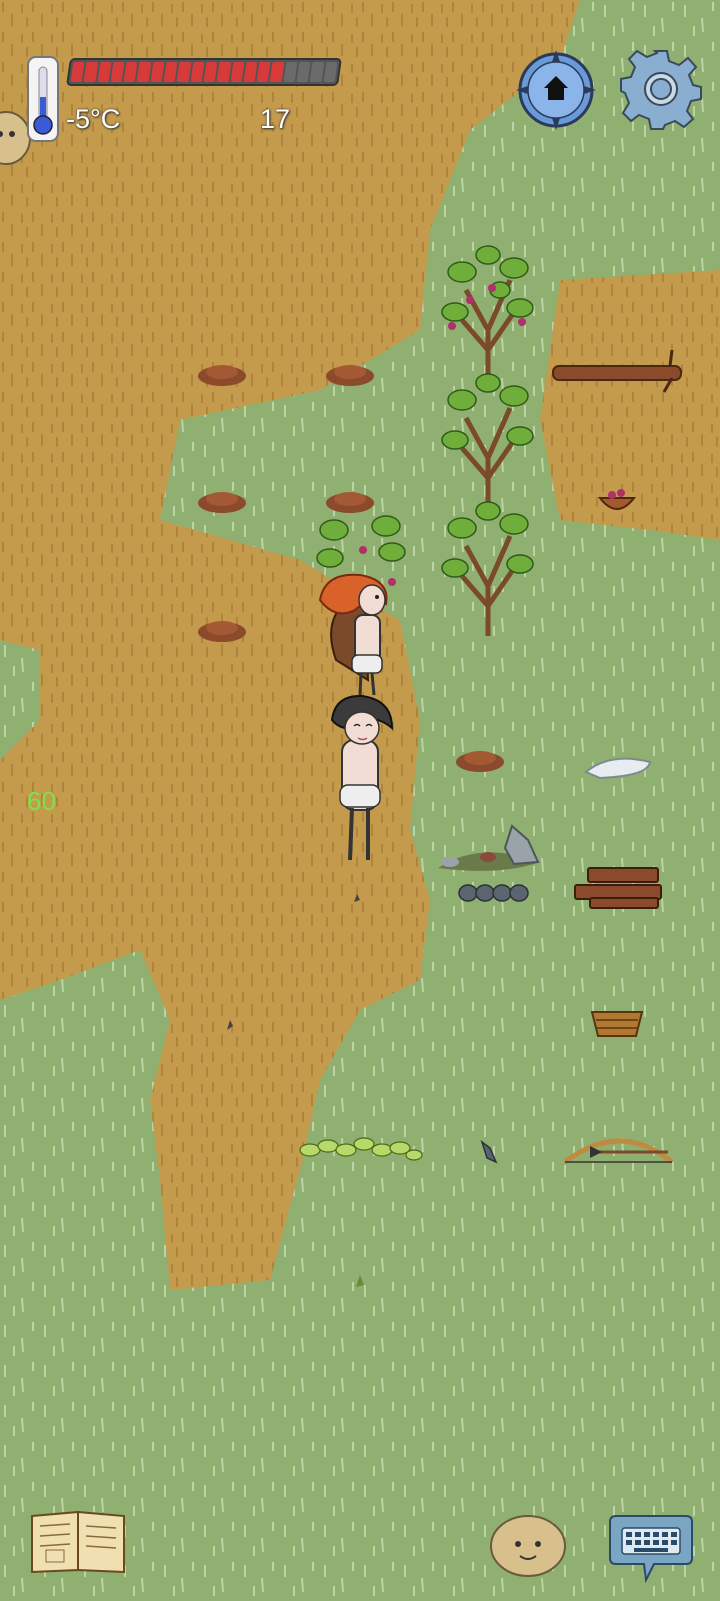  Describe the element at coordinates (661, 89) in the screenshot. I see `gear-icon` at that location.